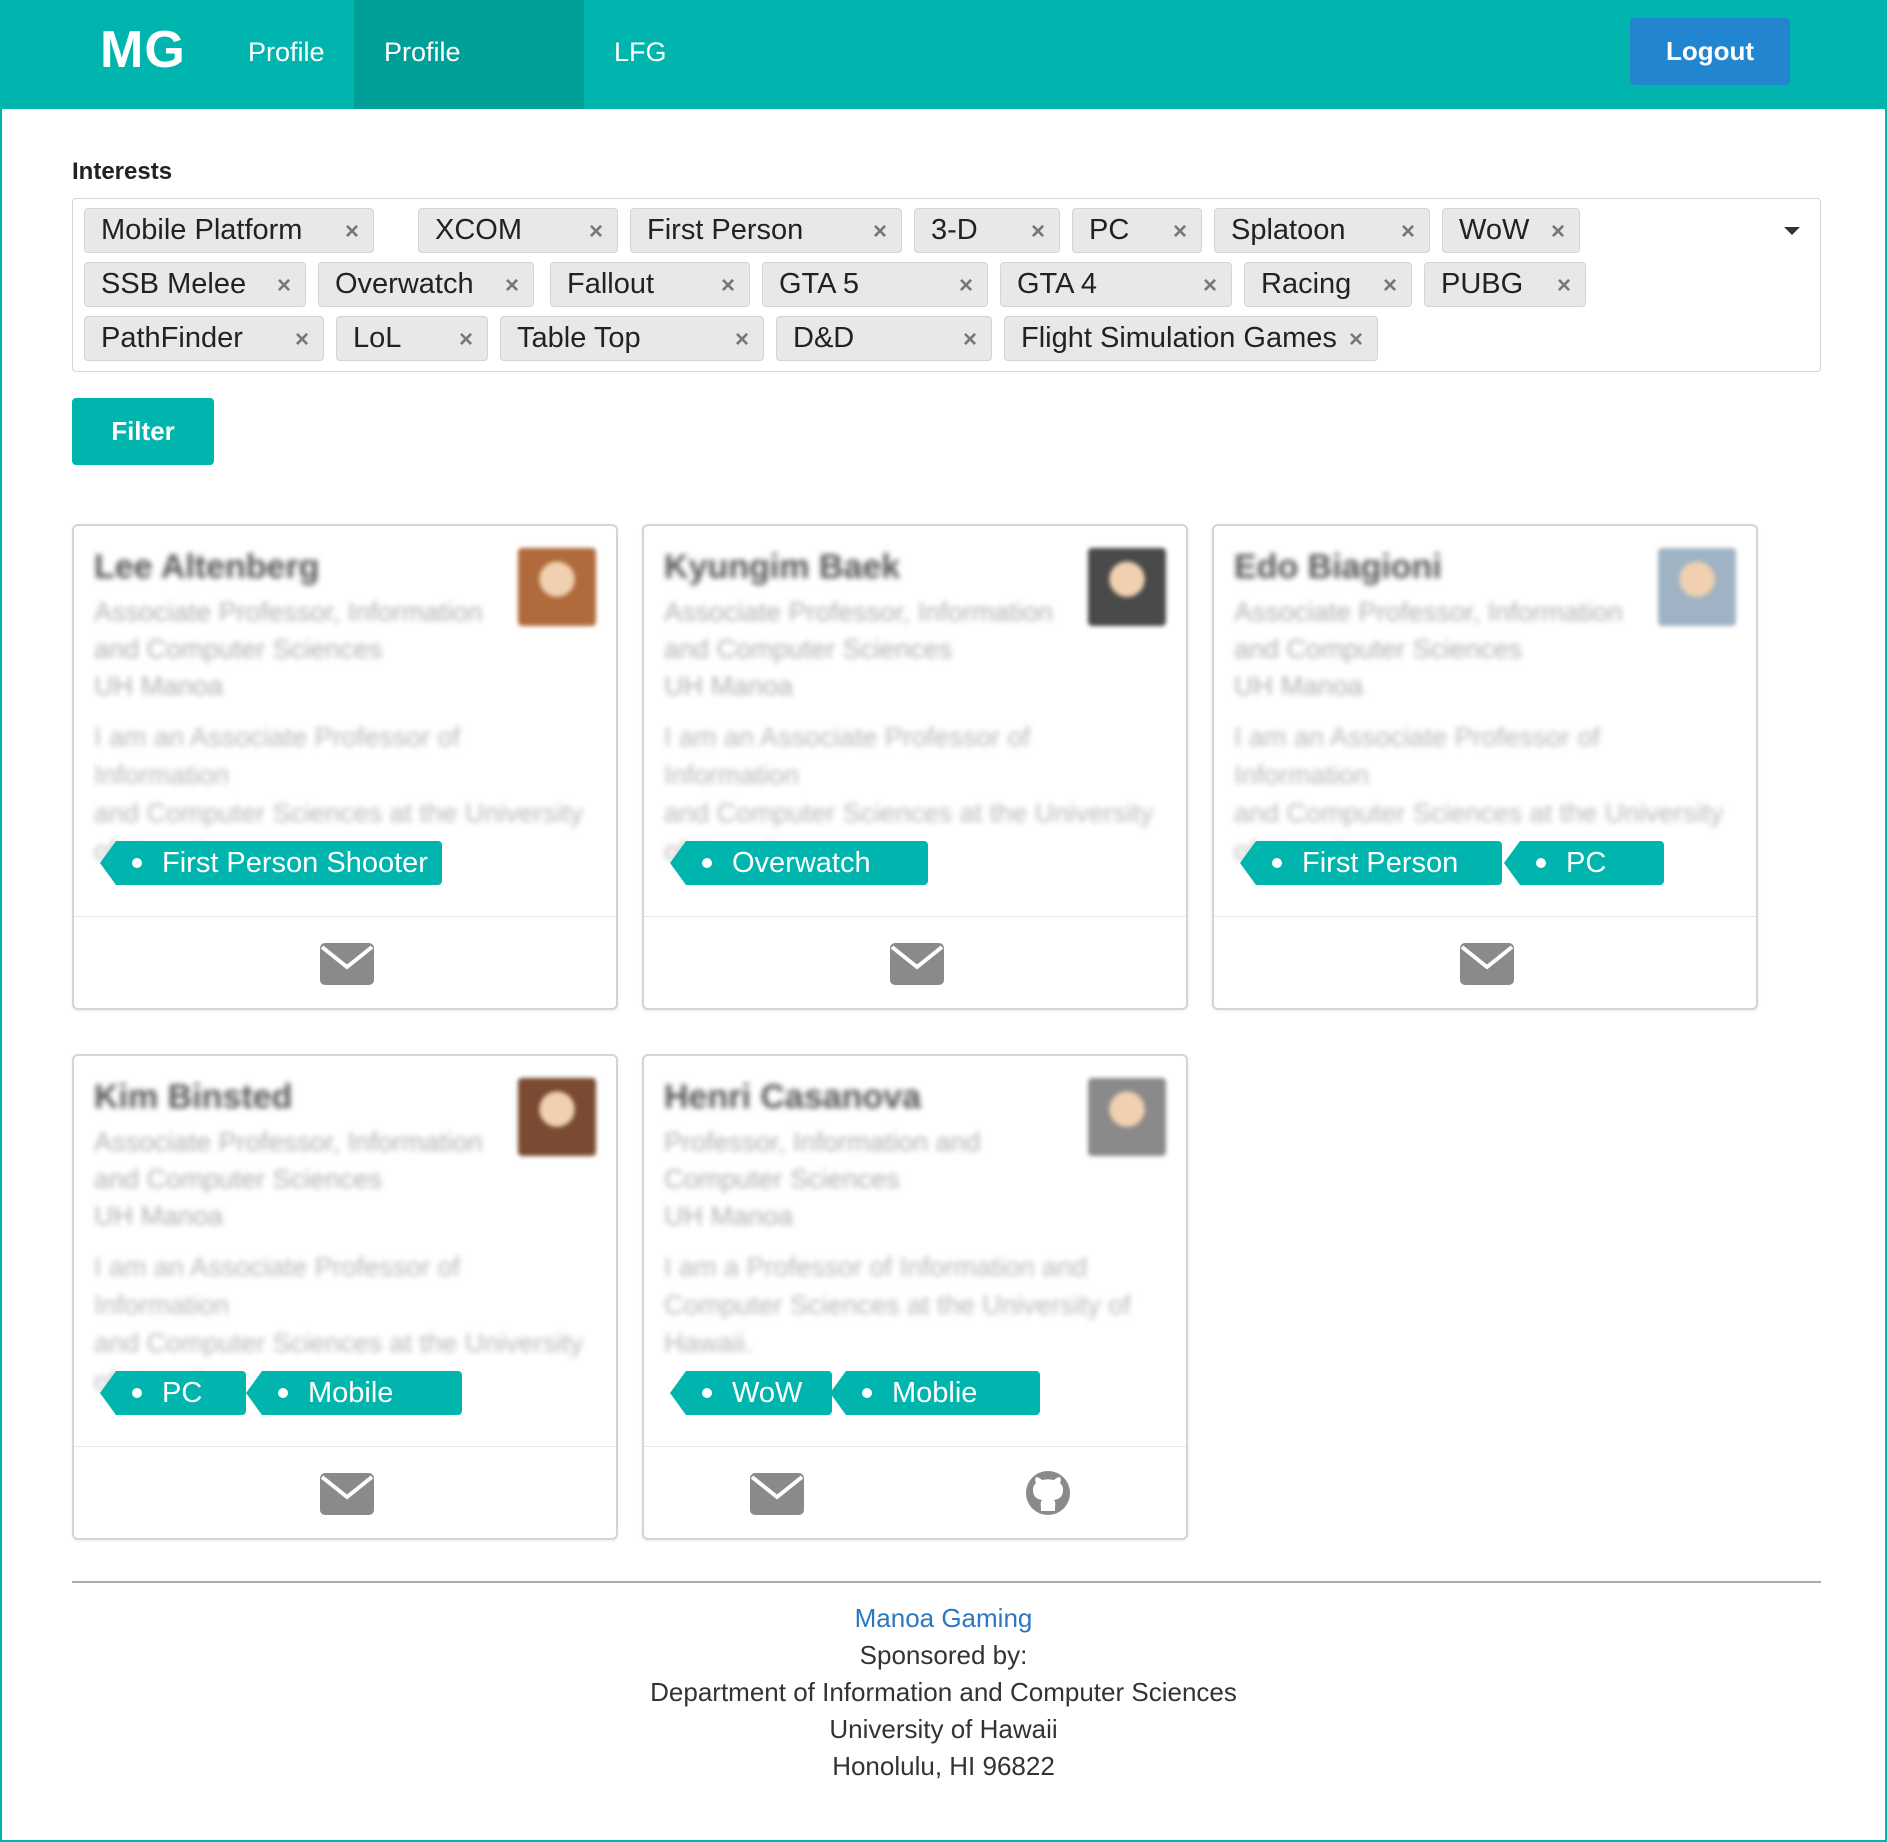  I want to click on logout-button: Logout, so click(1710, 51).